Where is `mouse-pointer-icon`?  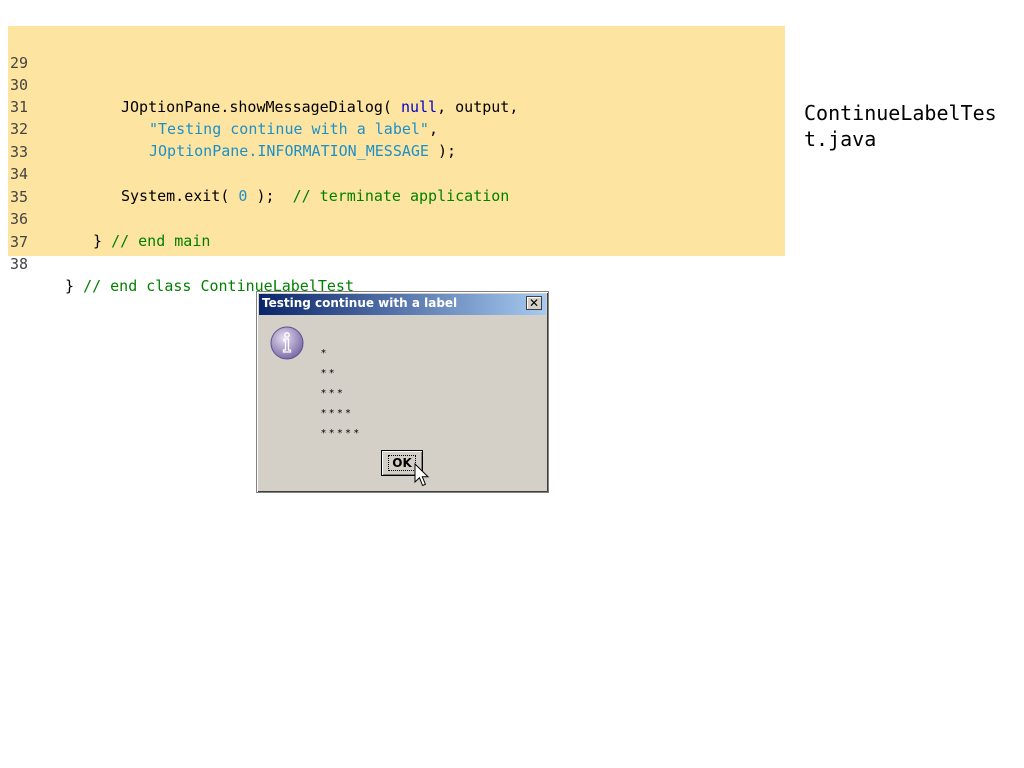
mouse-pointer-icon is located at coordinates (422, 475).